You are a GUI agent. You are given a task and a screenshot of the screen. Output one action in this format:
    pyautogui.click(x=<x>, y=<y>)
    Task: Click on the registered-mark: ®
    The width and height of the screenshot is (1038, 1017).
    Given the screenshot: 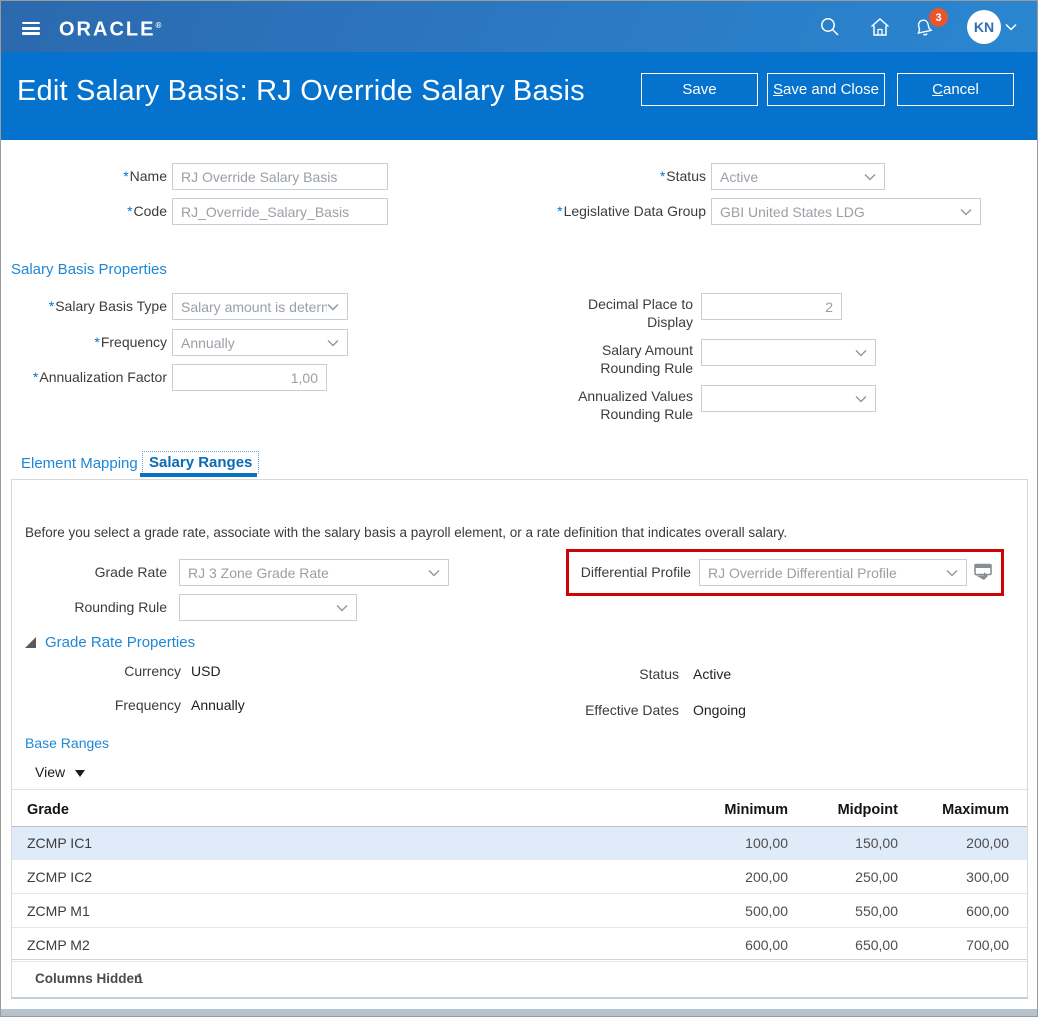 What is the action you would take?
    pyautogui.click(x=158, y=25)
    